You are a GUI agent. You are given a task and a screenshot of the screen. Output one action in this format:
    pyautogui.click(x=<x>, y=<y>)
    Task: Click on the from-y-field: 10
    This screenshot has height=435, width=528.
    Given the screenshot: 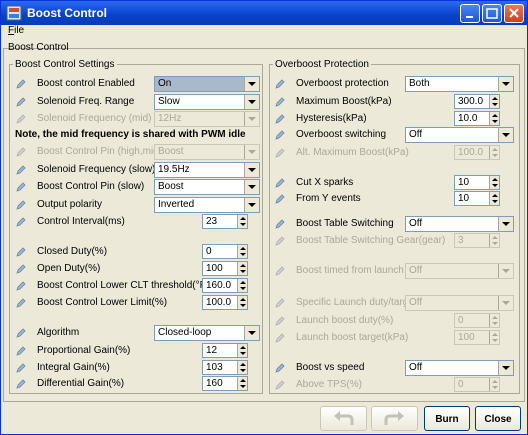 What is the action you would take?
    pyautogui.click(x=477, y=198)
    